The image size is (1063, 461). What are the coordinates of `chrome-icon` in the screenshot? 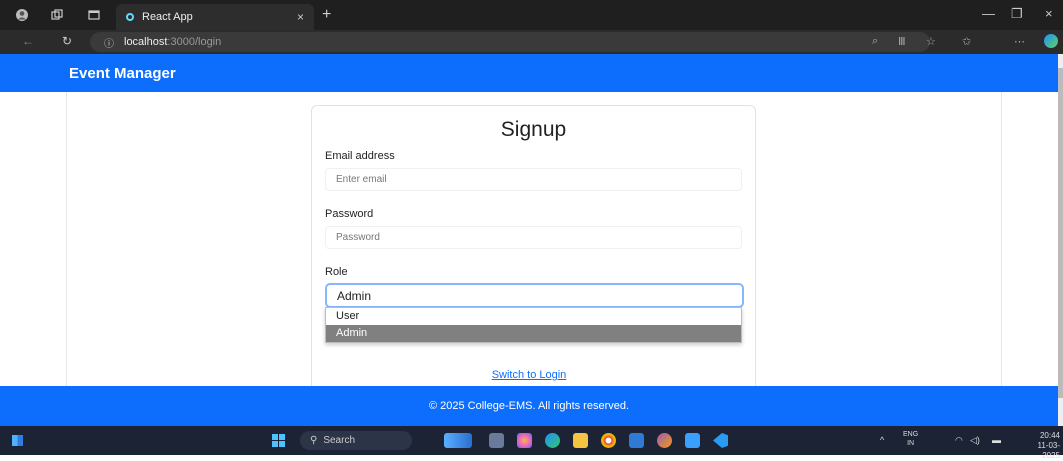 It's located at (608, 440).